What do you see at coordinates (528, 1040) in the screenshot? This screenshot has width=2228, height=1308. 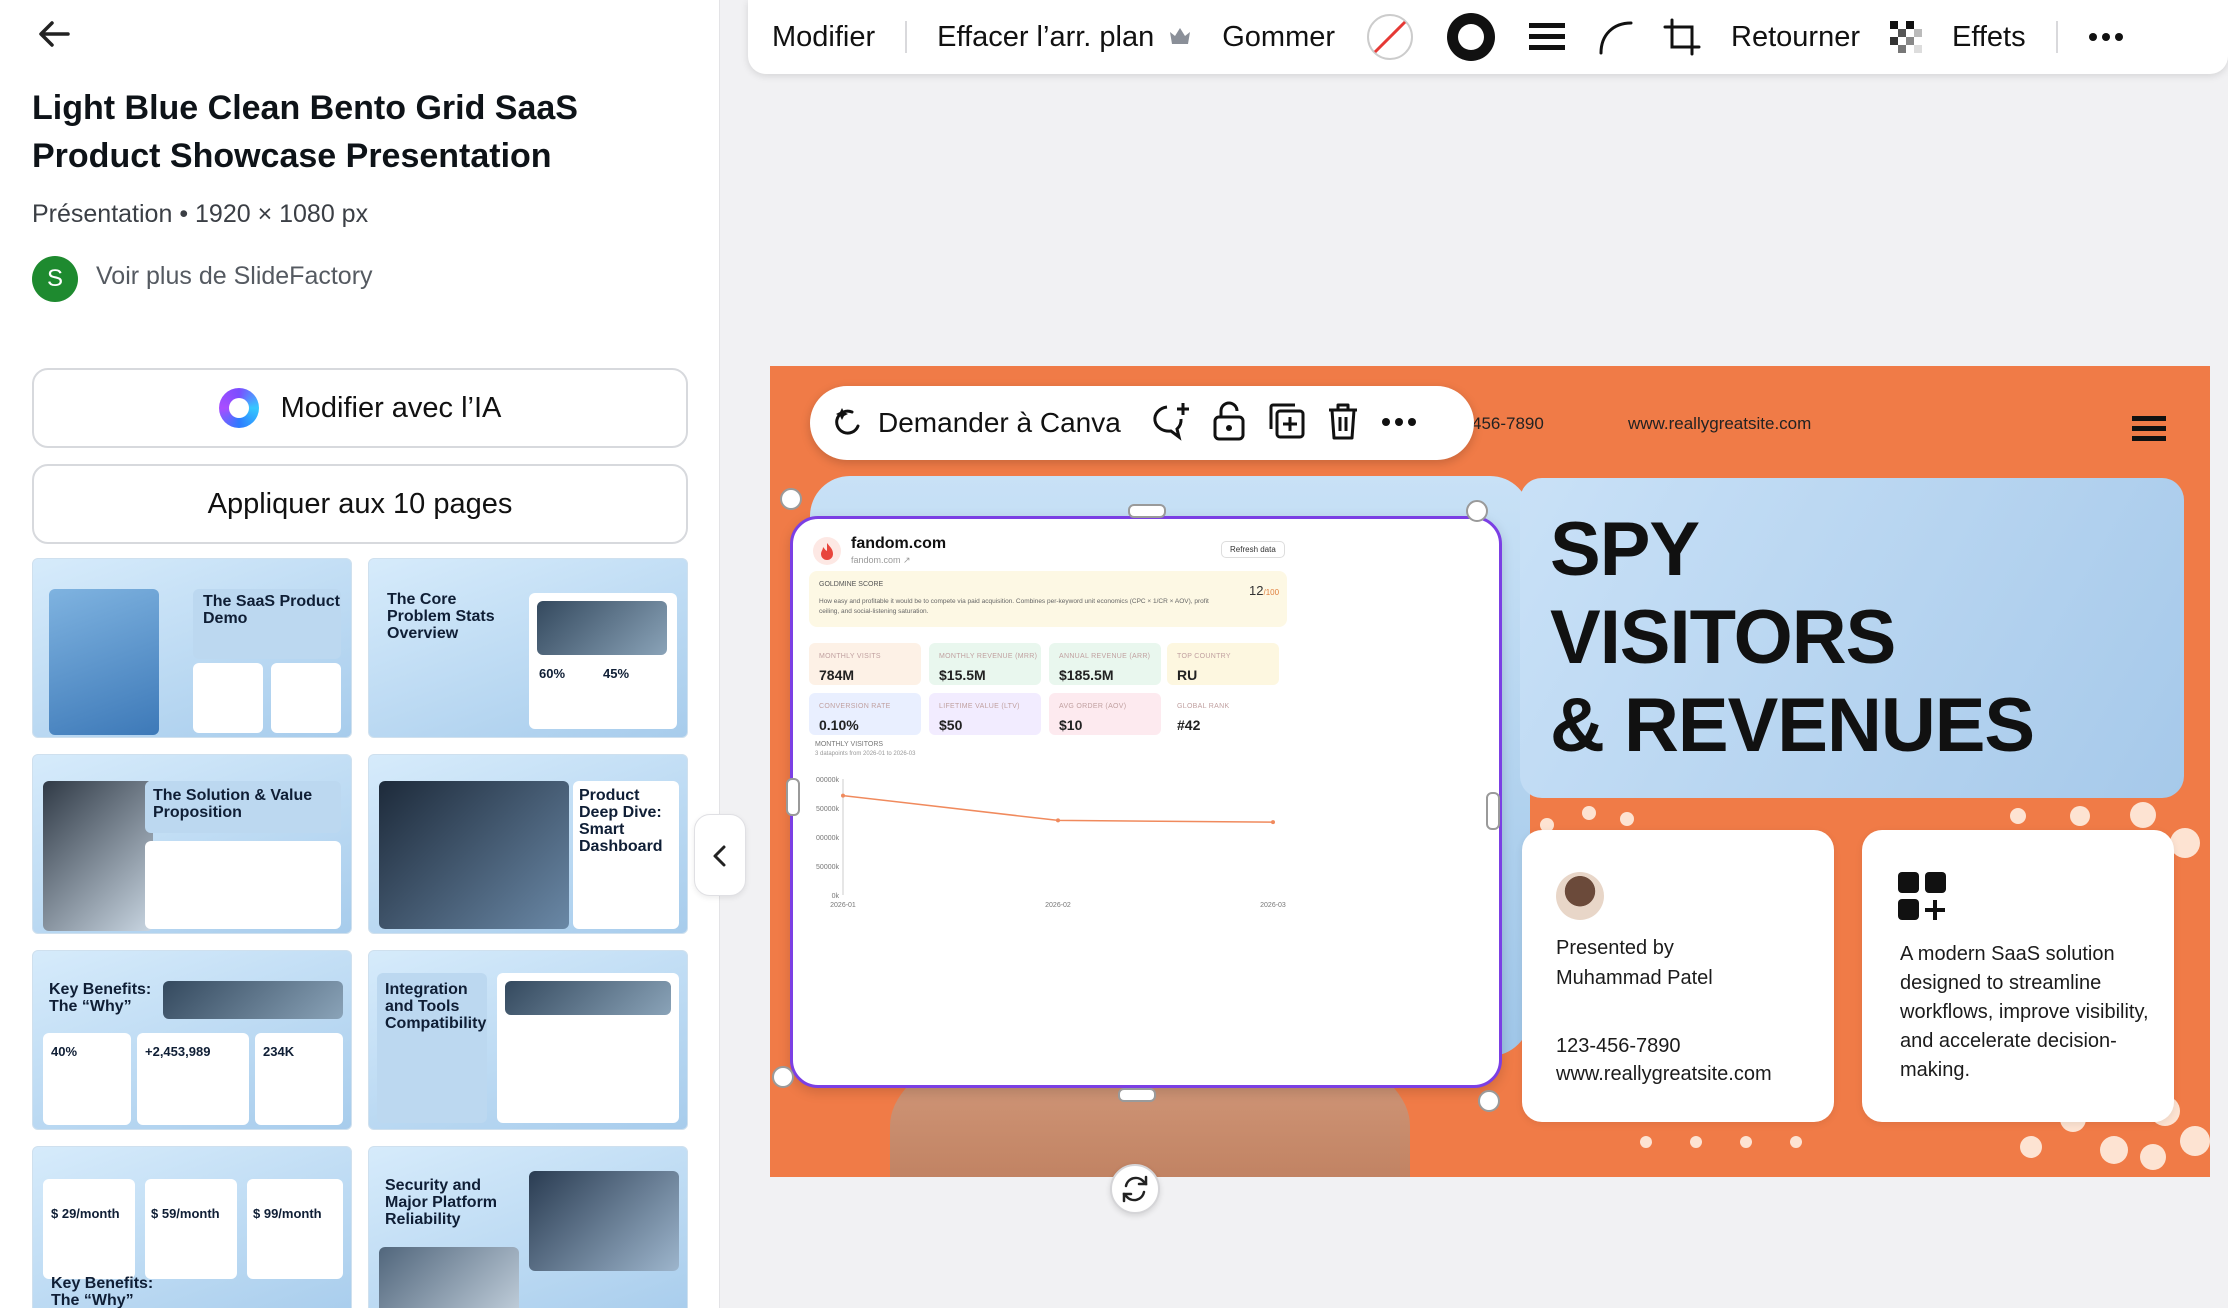 I see `page-thumbnail-6: Integration and Tools Compatibility` at bounding box center [528, 1040].